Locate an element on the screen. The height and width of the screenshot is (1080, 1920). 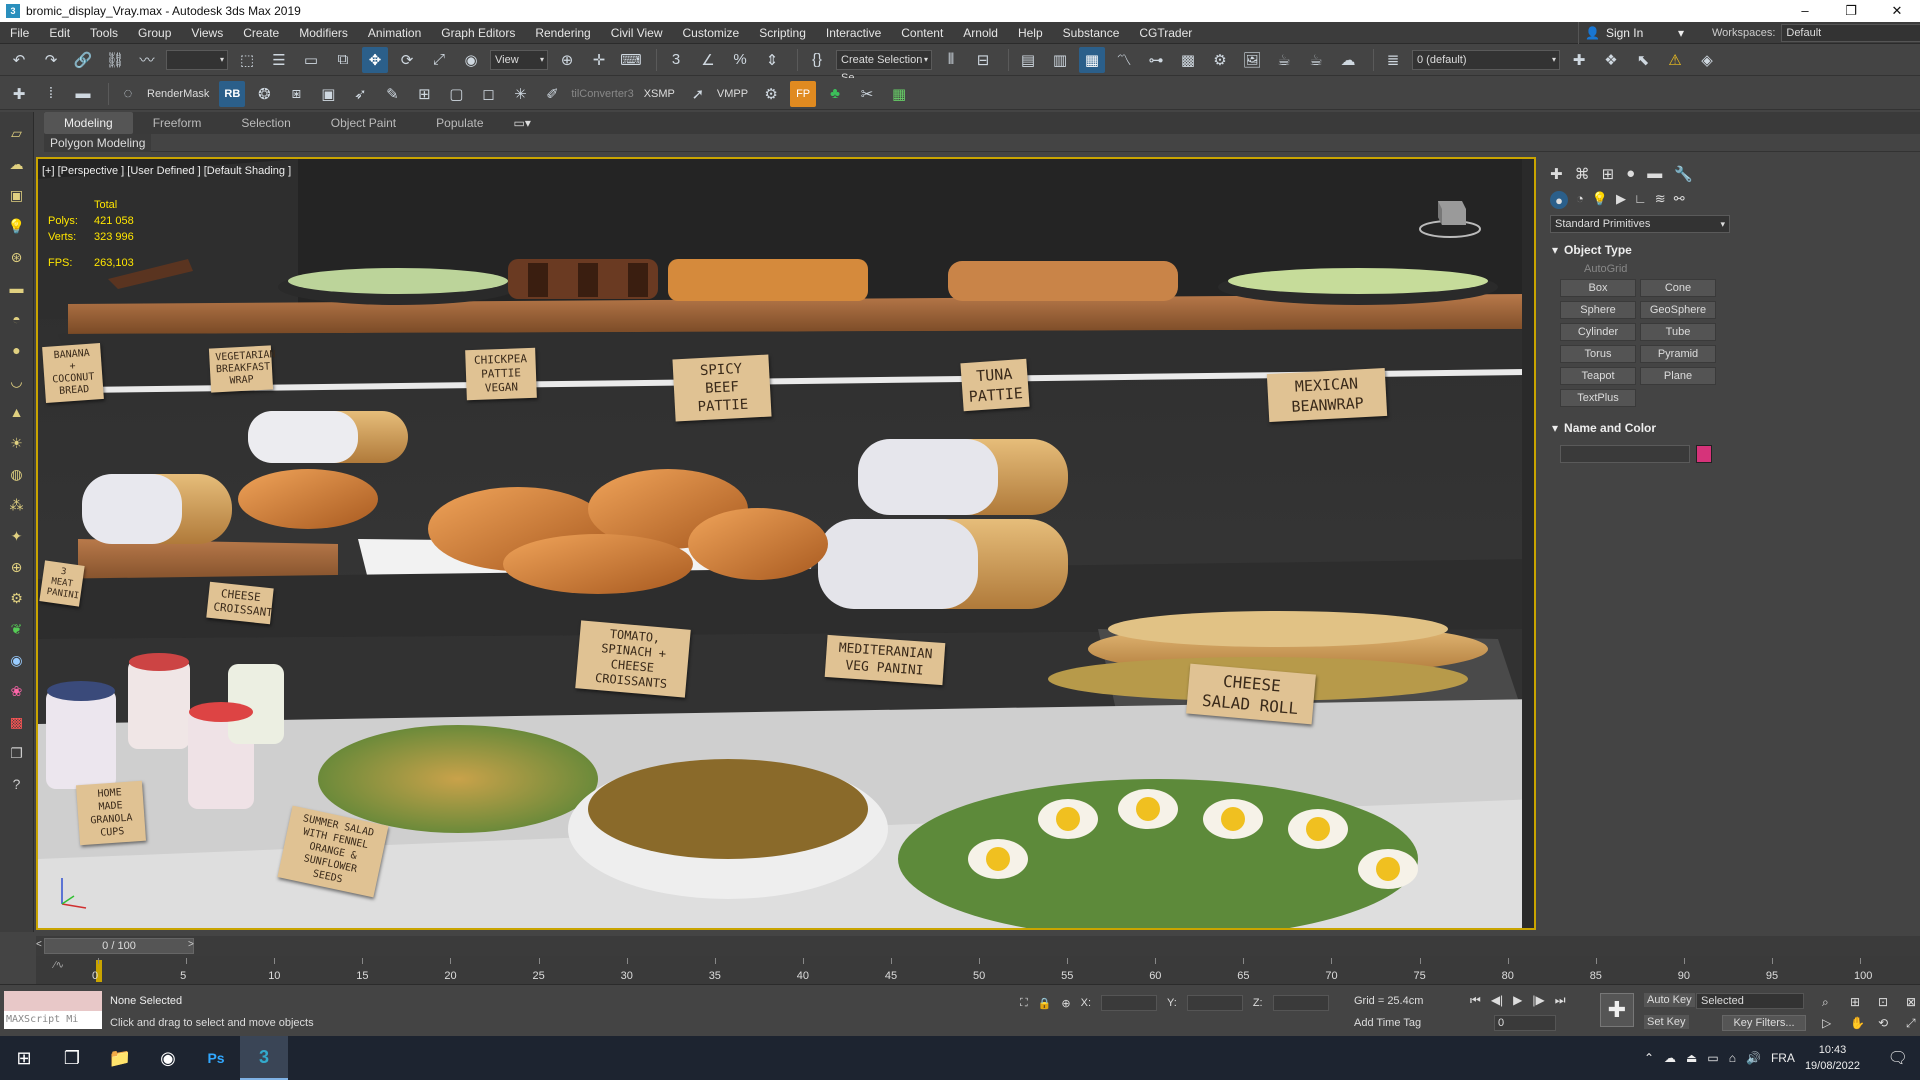
name-color-title: Name and Color is located at coordinates (1610, 428).